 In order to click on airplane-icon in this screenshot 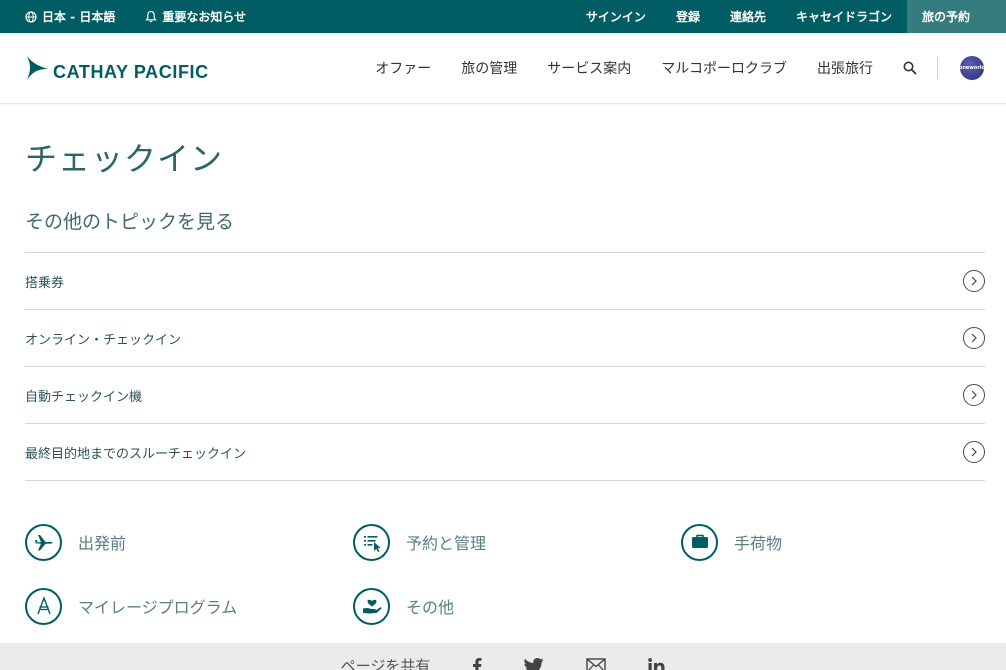, I will do `click(43, 542)`.